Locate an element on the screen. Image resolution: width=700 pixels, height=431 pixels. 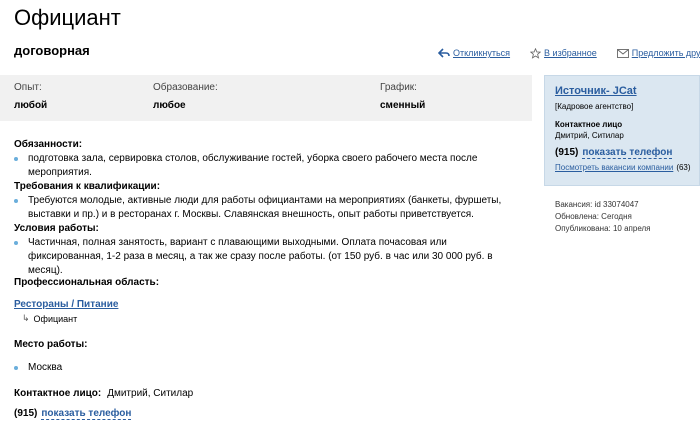
return-arrow-icon: ↳ is located at coordinates (26, 318).